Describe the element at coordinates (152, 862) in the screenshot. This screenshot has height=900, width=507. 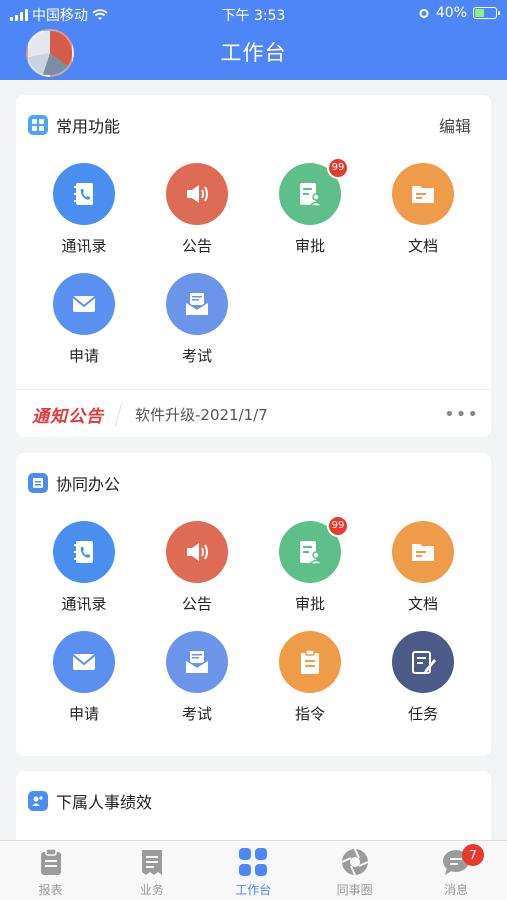
I see `receipt-icon` at that location.